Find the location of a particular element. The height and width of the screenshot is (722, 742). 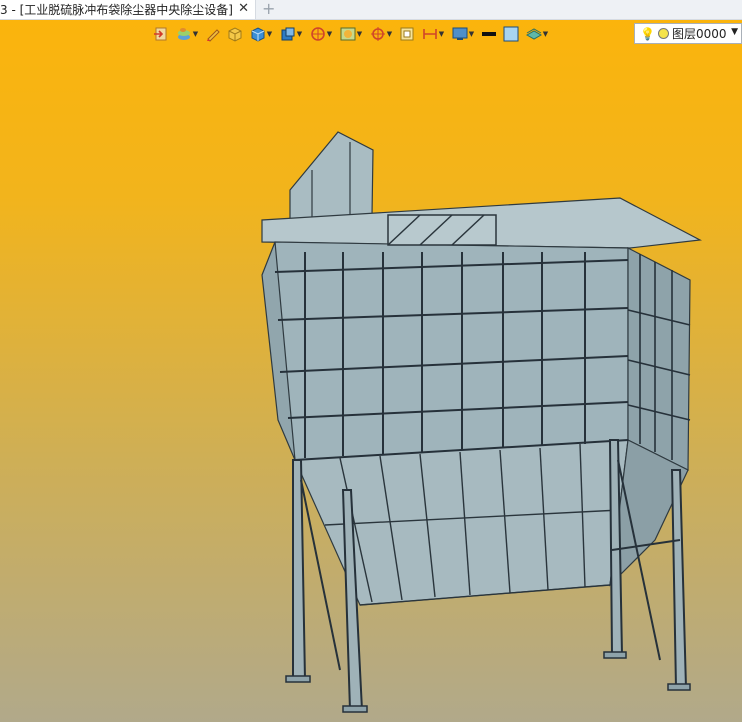

view-toolbar: ▼ ▼ ▼ ▼ ▼ ▼ ▼ ▼ ▼ is located at coordinates (351, 34).